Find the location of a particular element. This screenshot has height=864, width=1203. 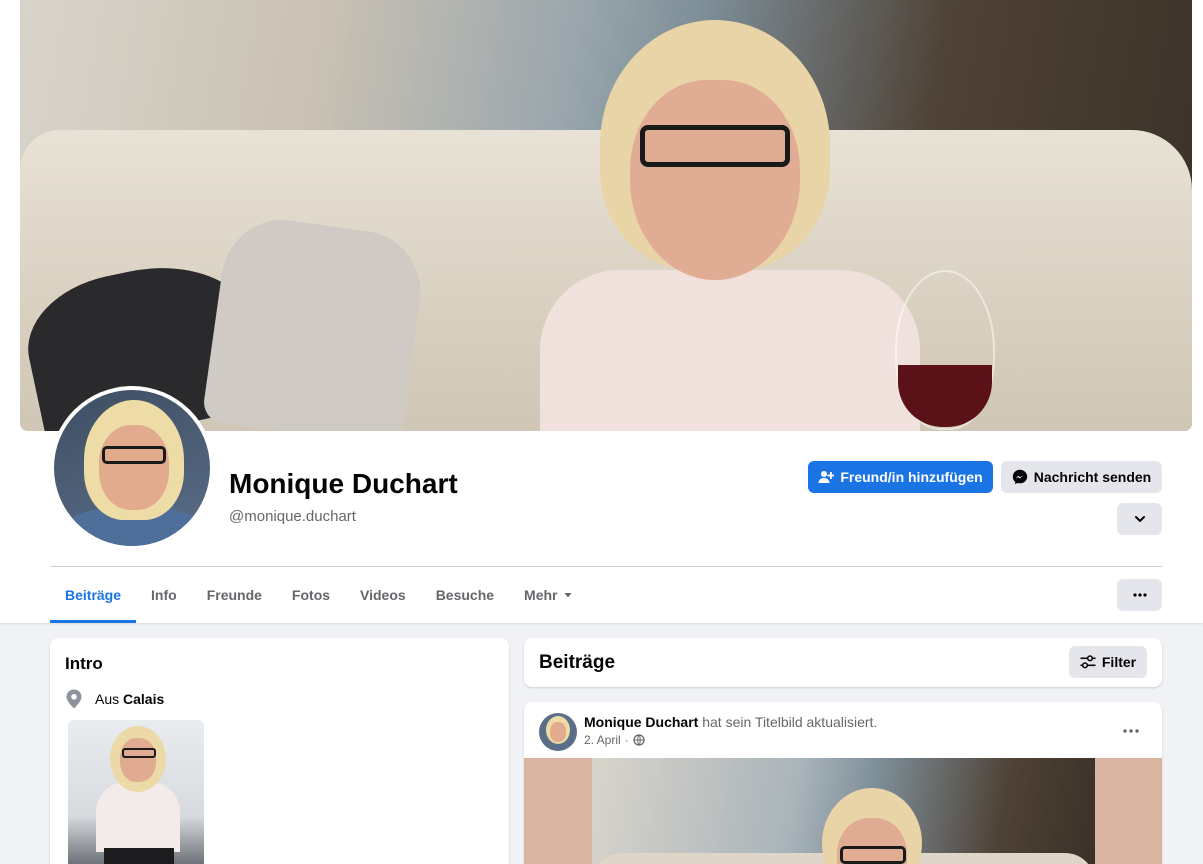

tab-freunde: Freunde is located at coordinates (234, 595).